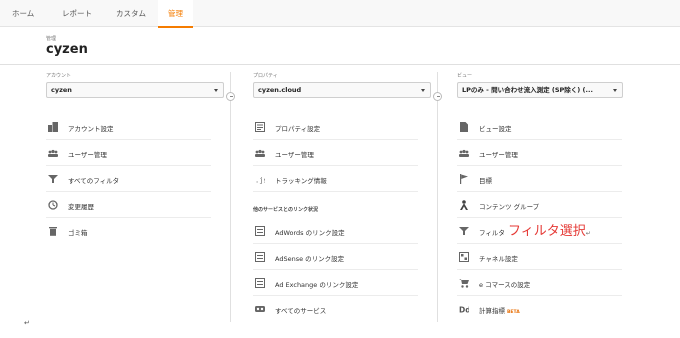 The height and width of the screenshot is (338, 680). I want to click on property-settings-item: プロパティ設定, so click(335, 127).